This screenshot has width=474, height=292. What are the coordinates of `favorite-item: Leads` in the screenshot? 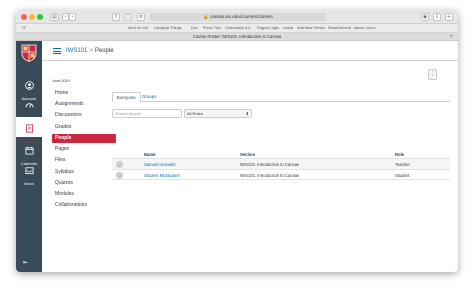 It's located at (288, 28).